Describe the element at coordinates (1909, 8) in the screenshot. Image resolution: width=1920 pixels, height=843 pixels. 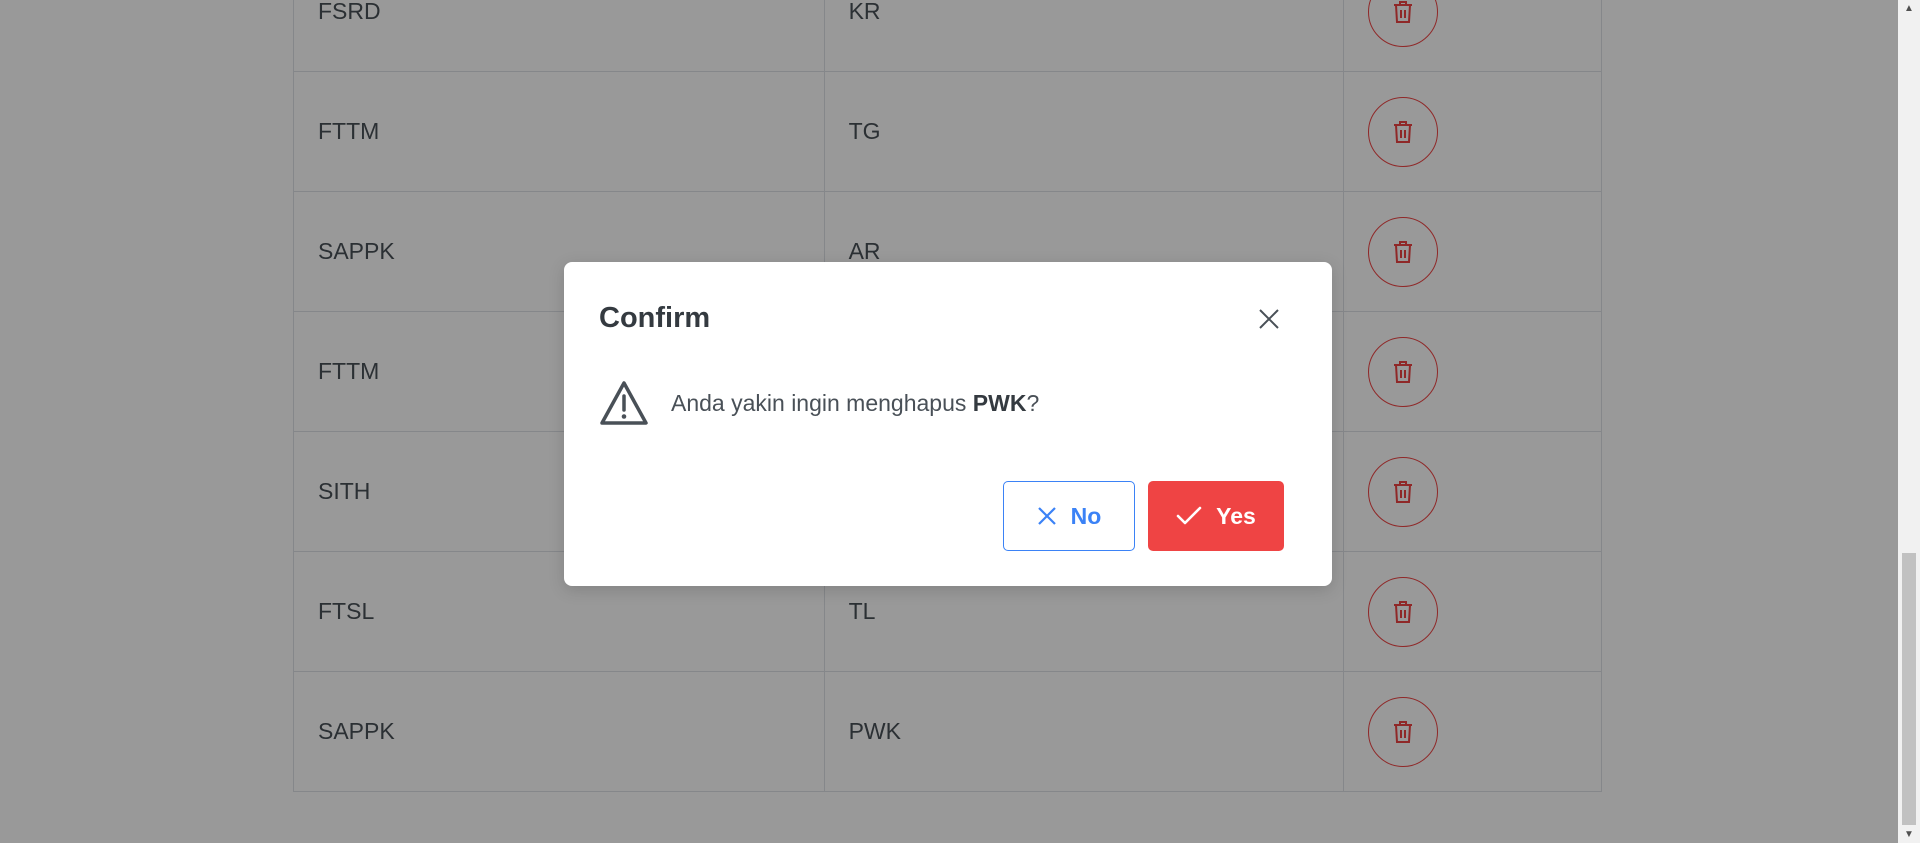
I see `scroll-up-arrow-icon: ▲` at that location.